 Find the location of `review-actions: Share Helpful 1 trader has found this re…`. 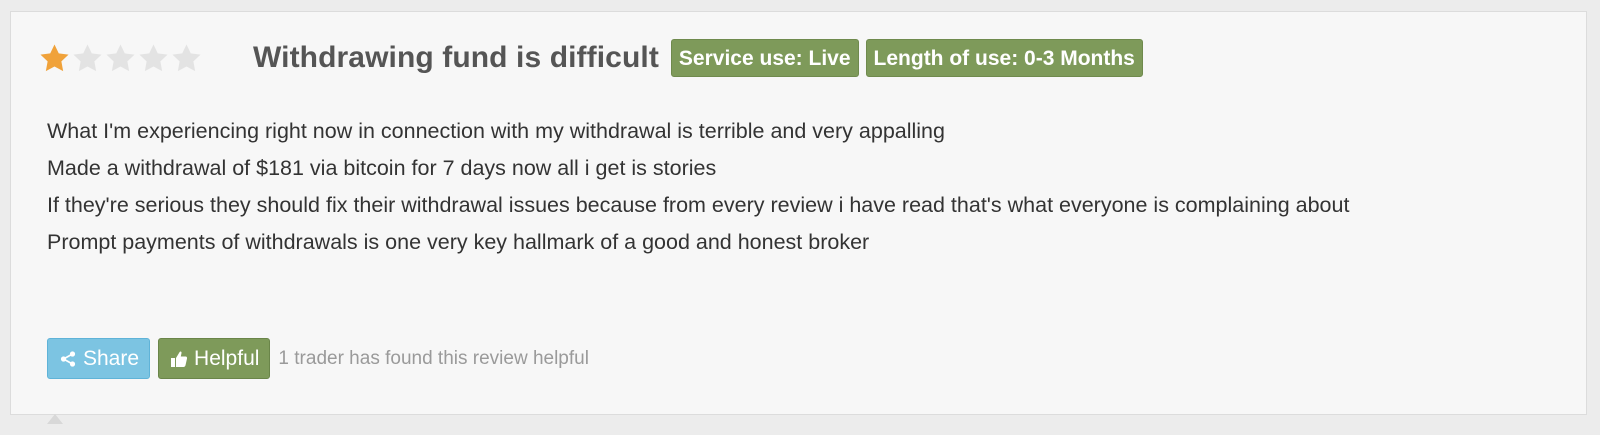

review-actions: Share Helpful 1 trader has found this re… is located at coordinates (318, 358).